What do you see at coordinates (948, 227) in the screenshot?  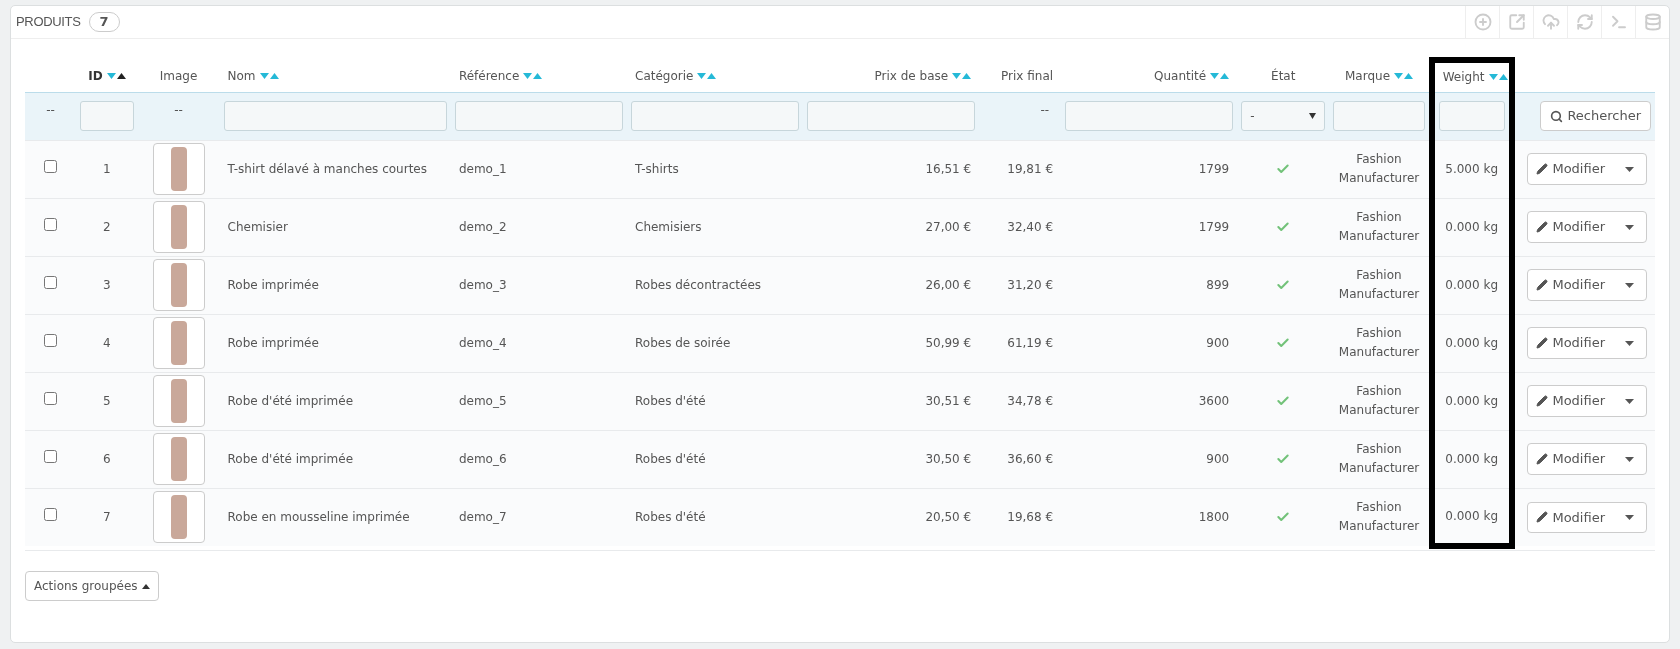 I see `price-text: 27,00 €` at bounding box center [948, 227].